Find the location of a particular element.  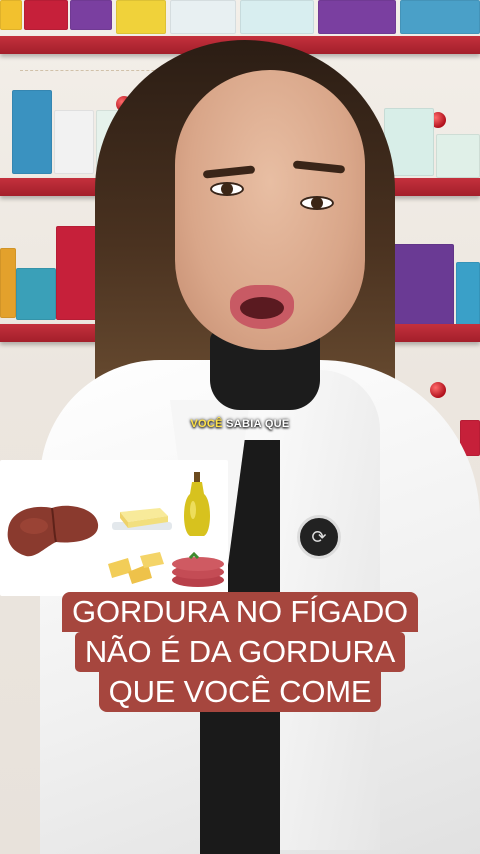

cheese-icon is located at coordinates (136, 568).